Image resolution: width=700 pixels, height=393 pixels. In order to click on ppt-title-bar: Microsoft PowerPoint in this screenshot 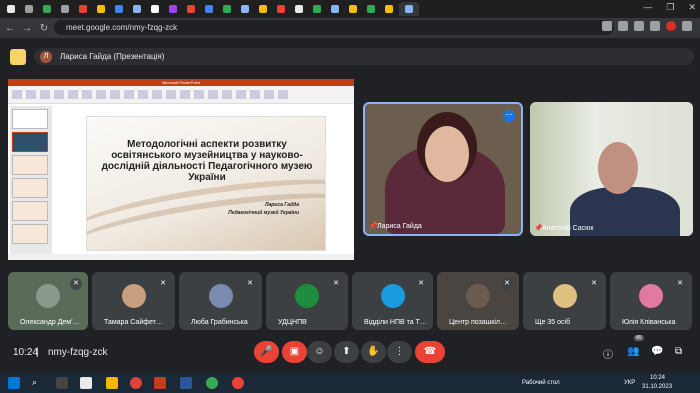, I will do `click(181, 82)`.